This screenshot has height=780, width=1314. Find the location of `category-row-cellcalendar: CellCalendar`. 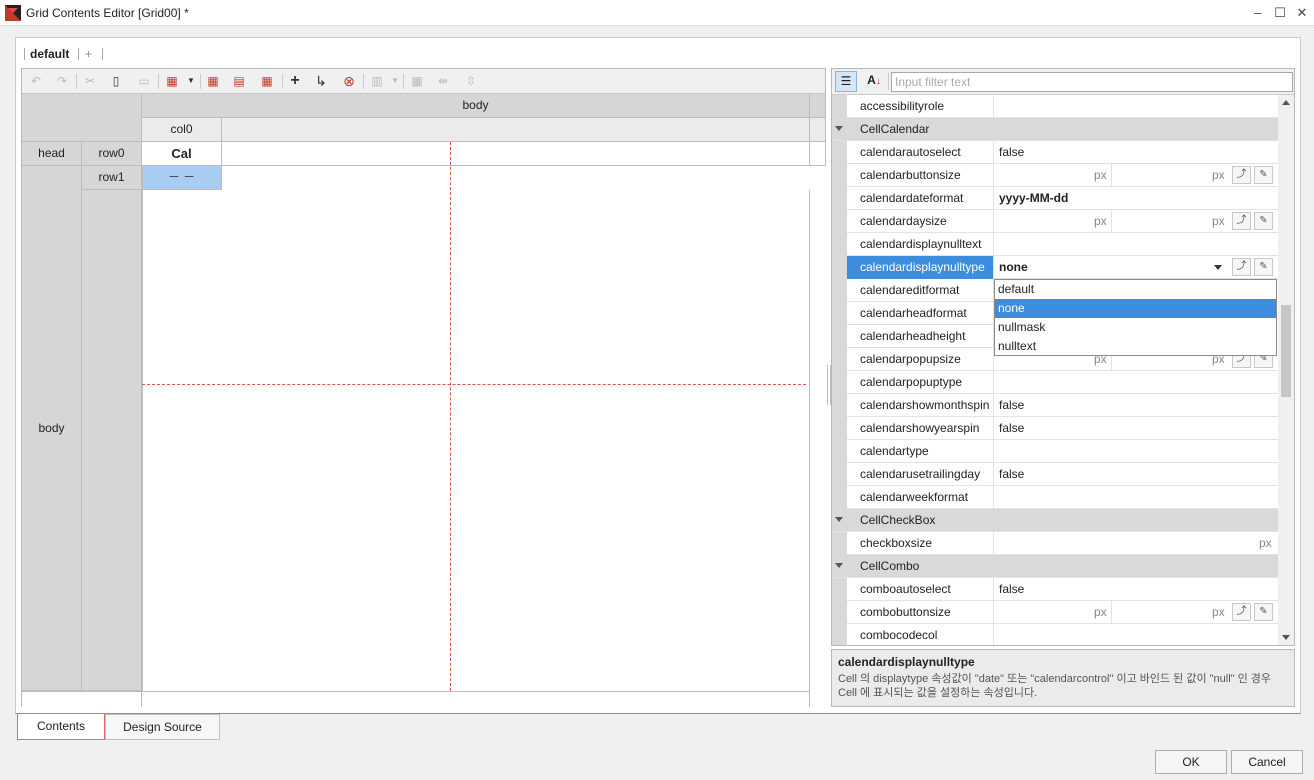

category-row-cellcalendar: CellCalendar is located at coordinates (1055, 129).